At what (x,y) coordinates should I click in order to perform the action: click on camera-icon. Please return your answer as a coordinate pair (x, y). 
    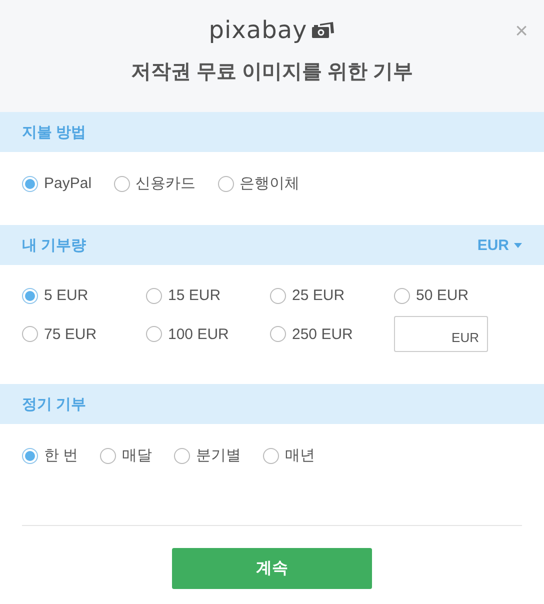
    Looking at the image, I should click on (323, 30).